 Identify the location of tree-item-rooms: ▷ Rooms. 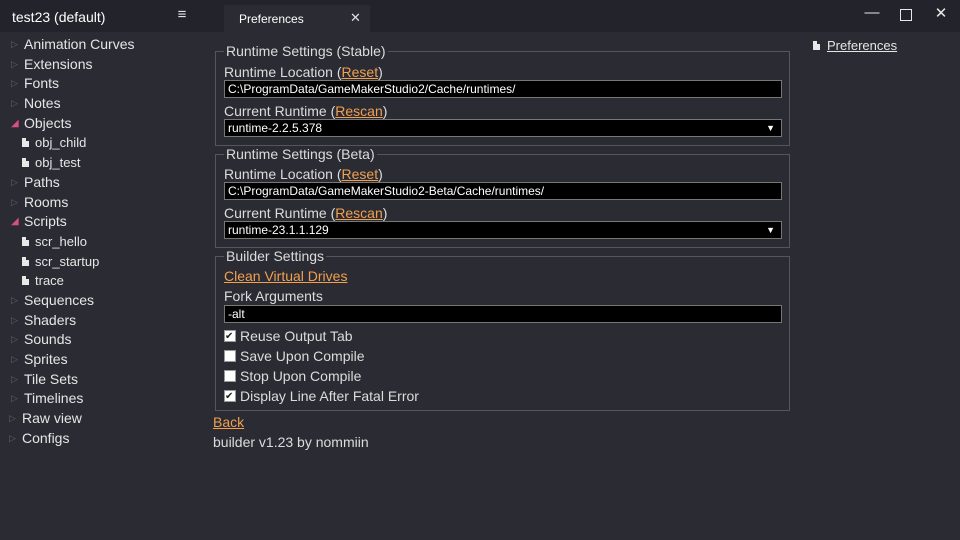
(102, 203).